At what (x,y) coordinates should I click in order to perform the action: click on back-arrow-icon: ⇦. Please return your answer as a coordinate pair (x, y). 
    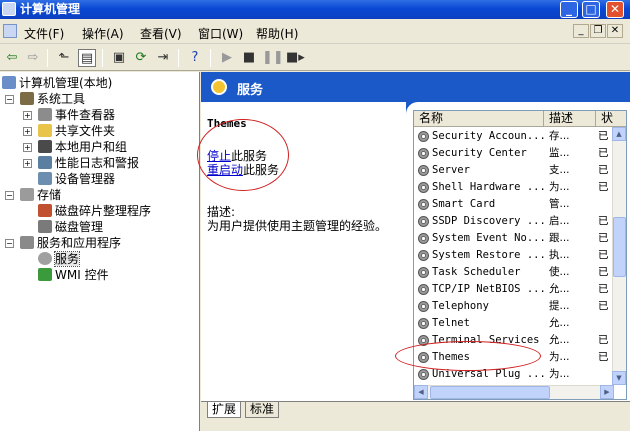
    Looking at the image, I should click on (12, 58).